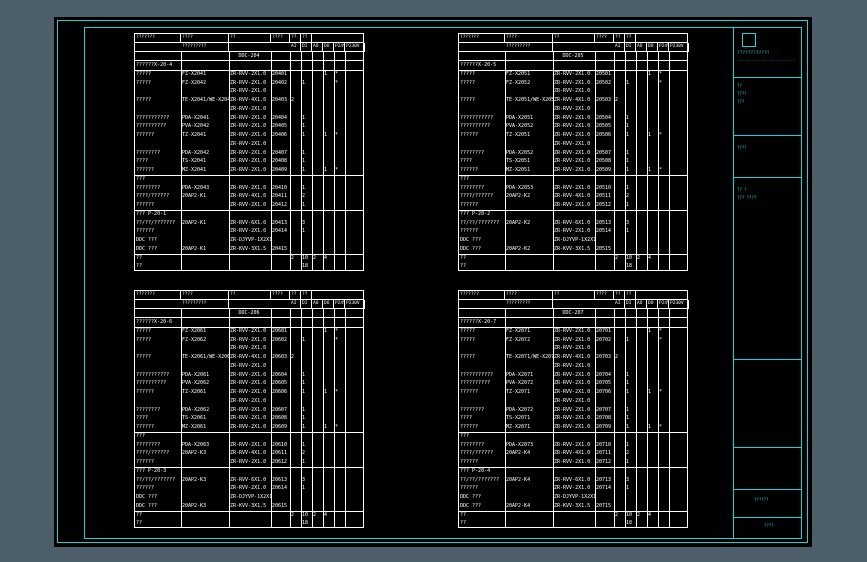 Image resolution: width=867 pixels, height=562 pixels. Describe the element at coordinates (463, 523) in the screenshot. I see `table-cell: ??` at that location.